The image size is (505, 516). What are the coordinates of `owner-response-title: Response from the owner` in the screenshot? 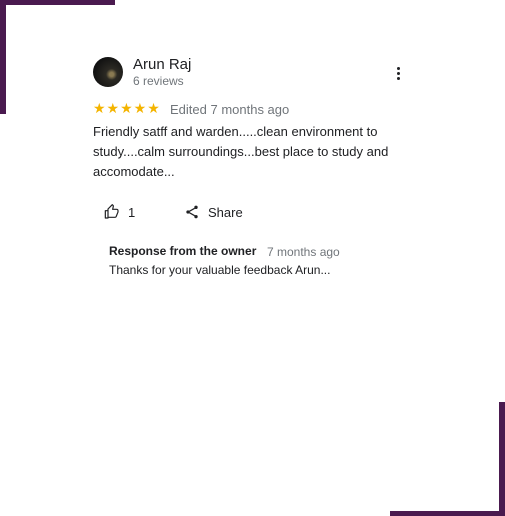 It's located at (183, 251).